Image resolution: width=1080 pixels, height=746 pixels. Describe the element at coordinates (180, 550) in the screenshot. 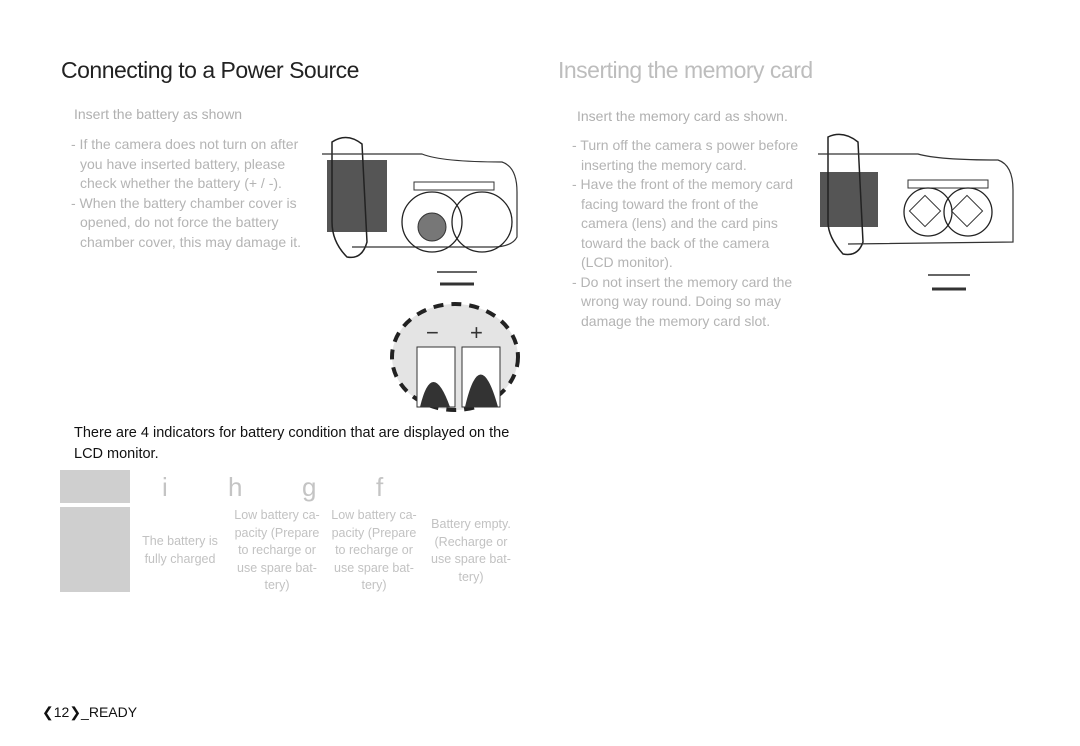

I see `indicator-description: The battery is fully charged` at that location.